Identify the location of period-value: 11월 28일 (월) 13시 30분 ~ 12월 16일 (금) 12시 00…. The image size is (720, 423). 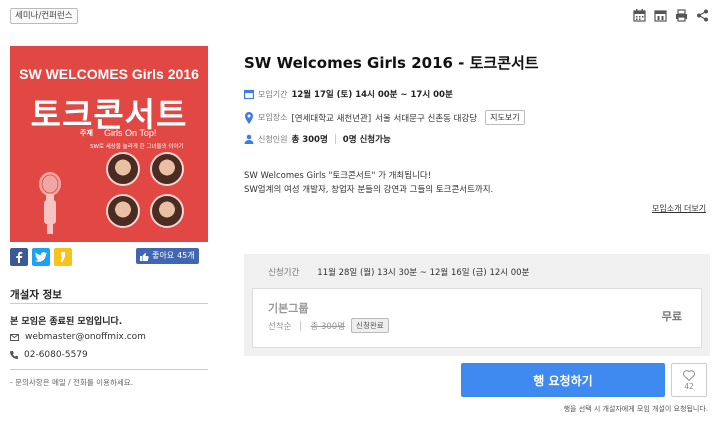
(423, 273).